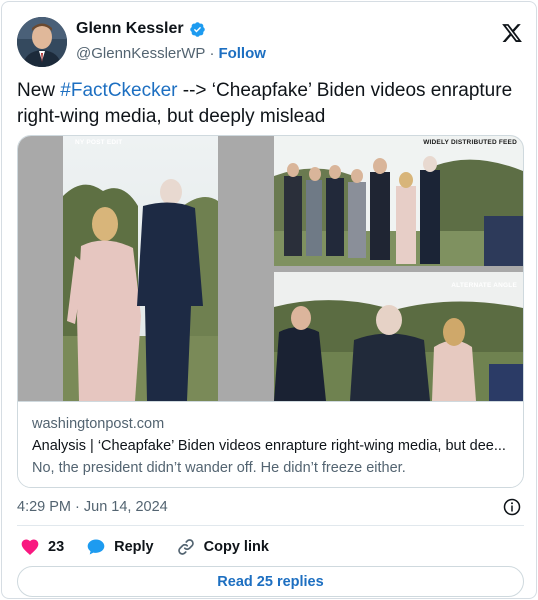 This screenshot has height=600, width=538. I want to click on copy-link-button: Copy link, so click(222, 547).